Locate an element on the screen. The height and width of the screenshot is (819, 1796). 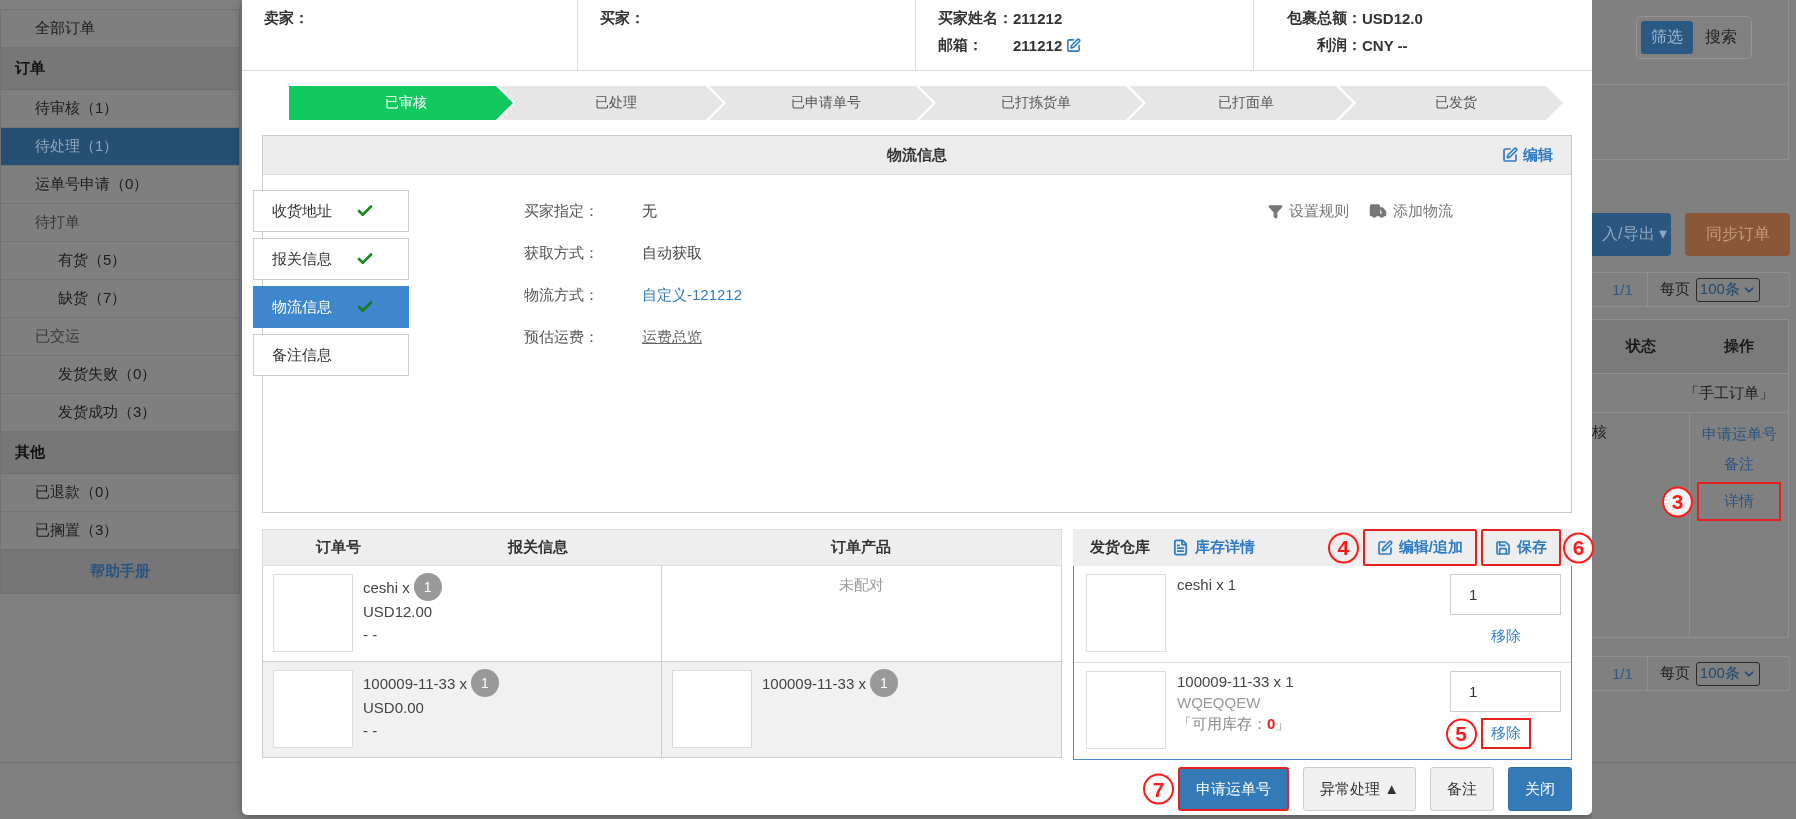
sidebar-item: 待处理（1） is located at coordinates (120, 147).